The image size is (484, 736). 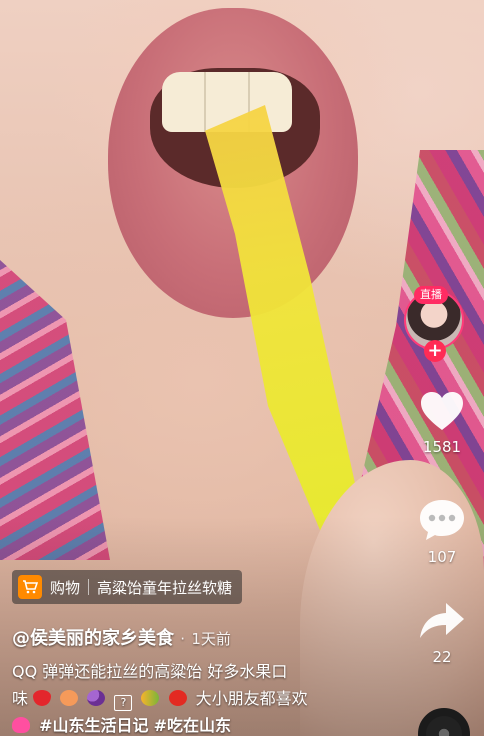 What do you see at coordinates (442, 447) in the screenshot?
I see `like-count: 1581` at bounding box center [442, 447].